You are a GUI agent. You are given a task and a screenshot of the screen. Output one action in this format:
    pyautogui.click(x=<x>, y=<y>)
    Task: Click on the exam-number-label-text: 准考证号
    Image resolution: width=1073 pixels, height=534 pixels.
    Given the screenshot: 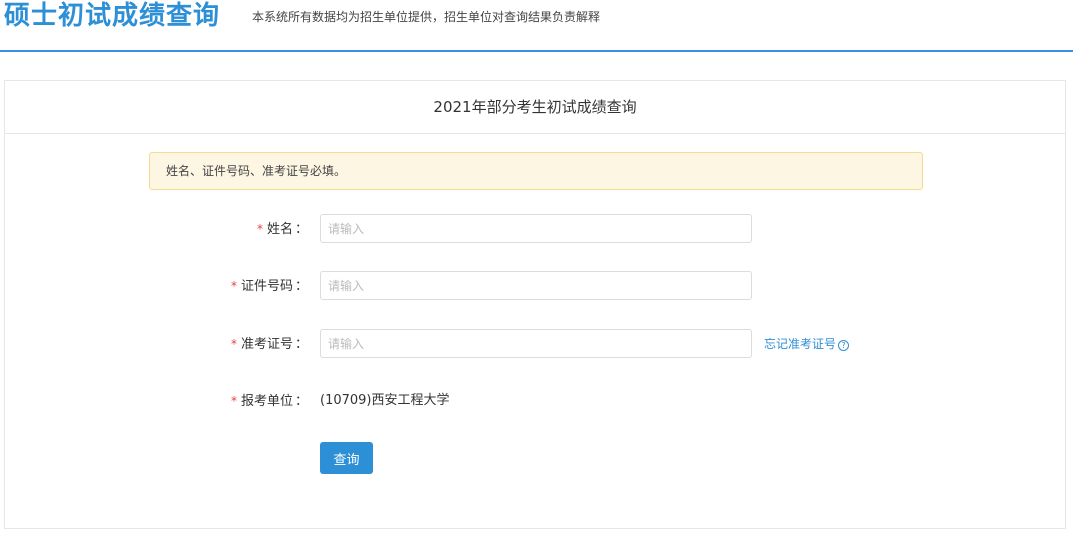 What is the action you would take?
    pyautogui.click(x=266, y=344)
    